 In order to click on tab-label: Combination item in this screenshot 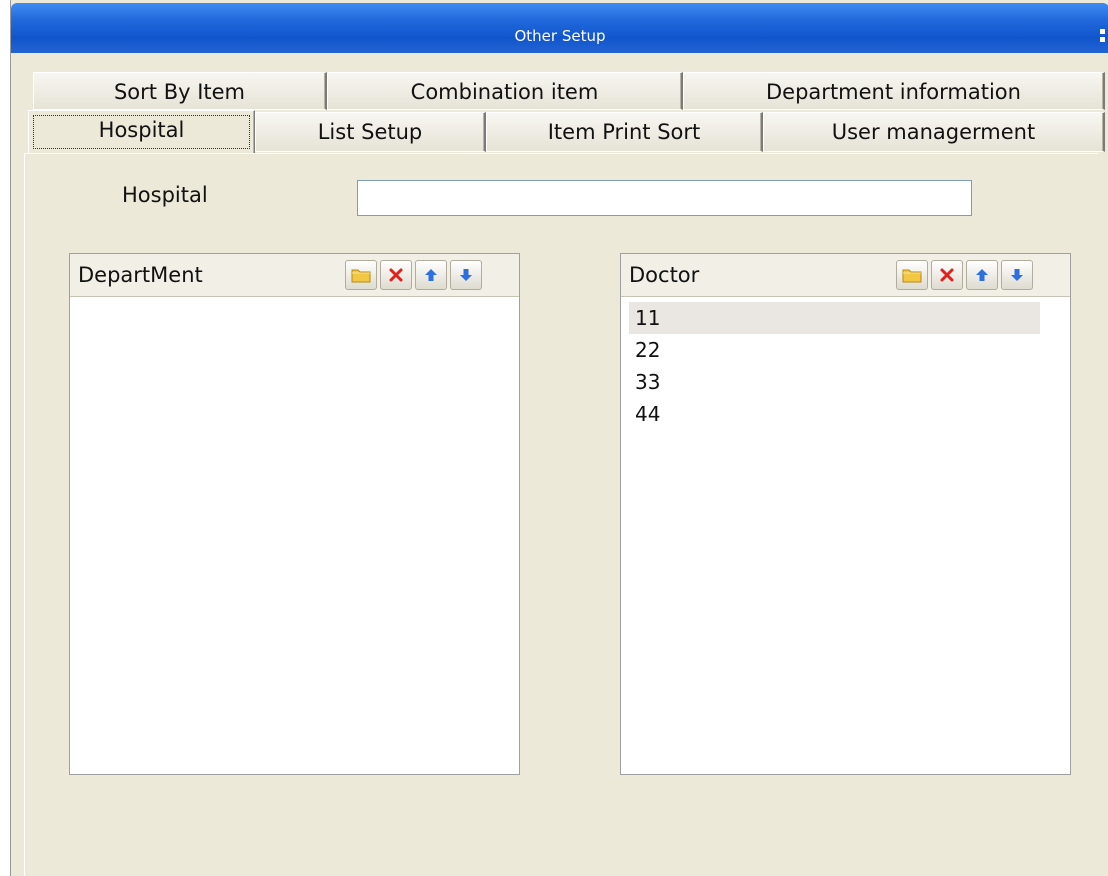, I will do `click(504, 92)`.